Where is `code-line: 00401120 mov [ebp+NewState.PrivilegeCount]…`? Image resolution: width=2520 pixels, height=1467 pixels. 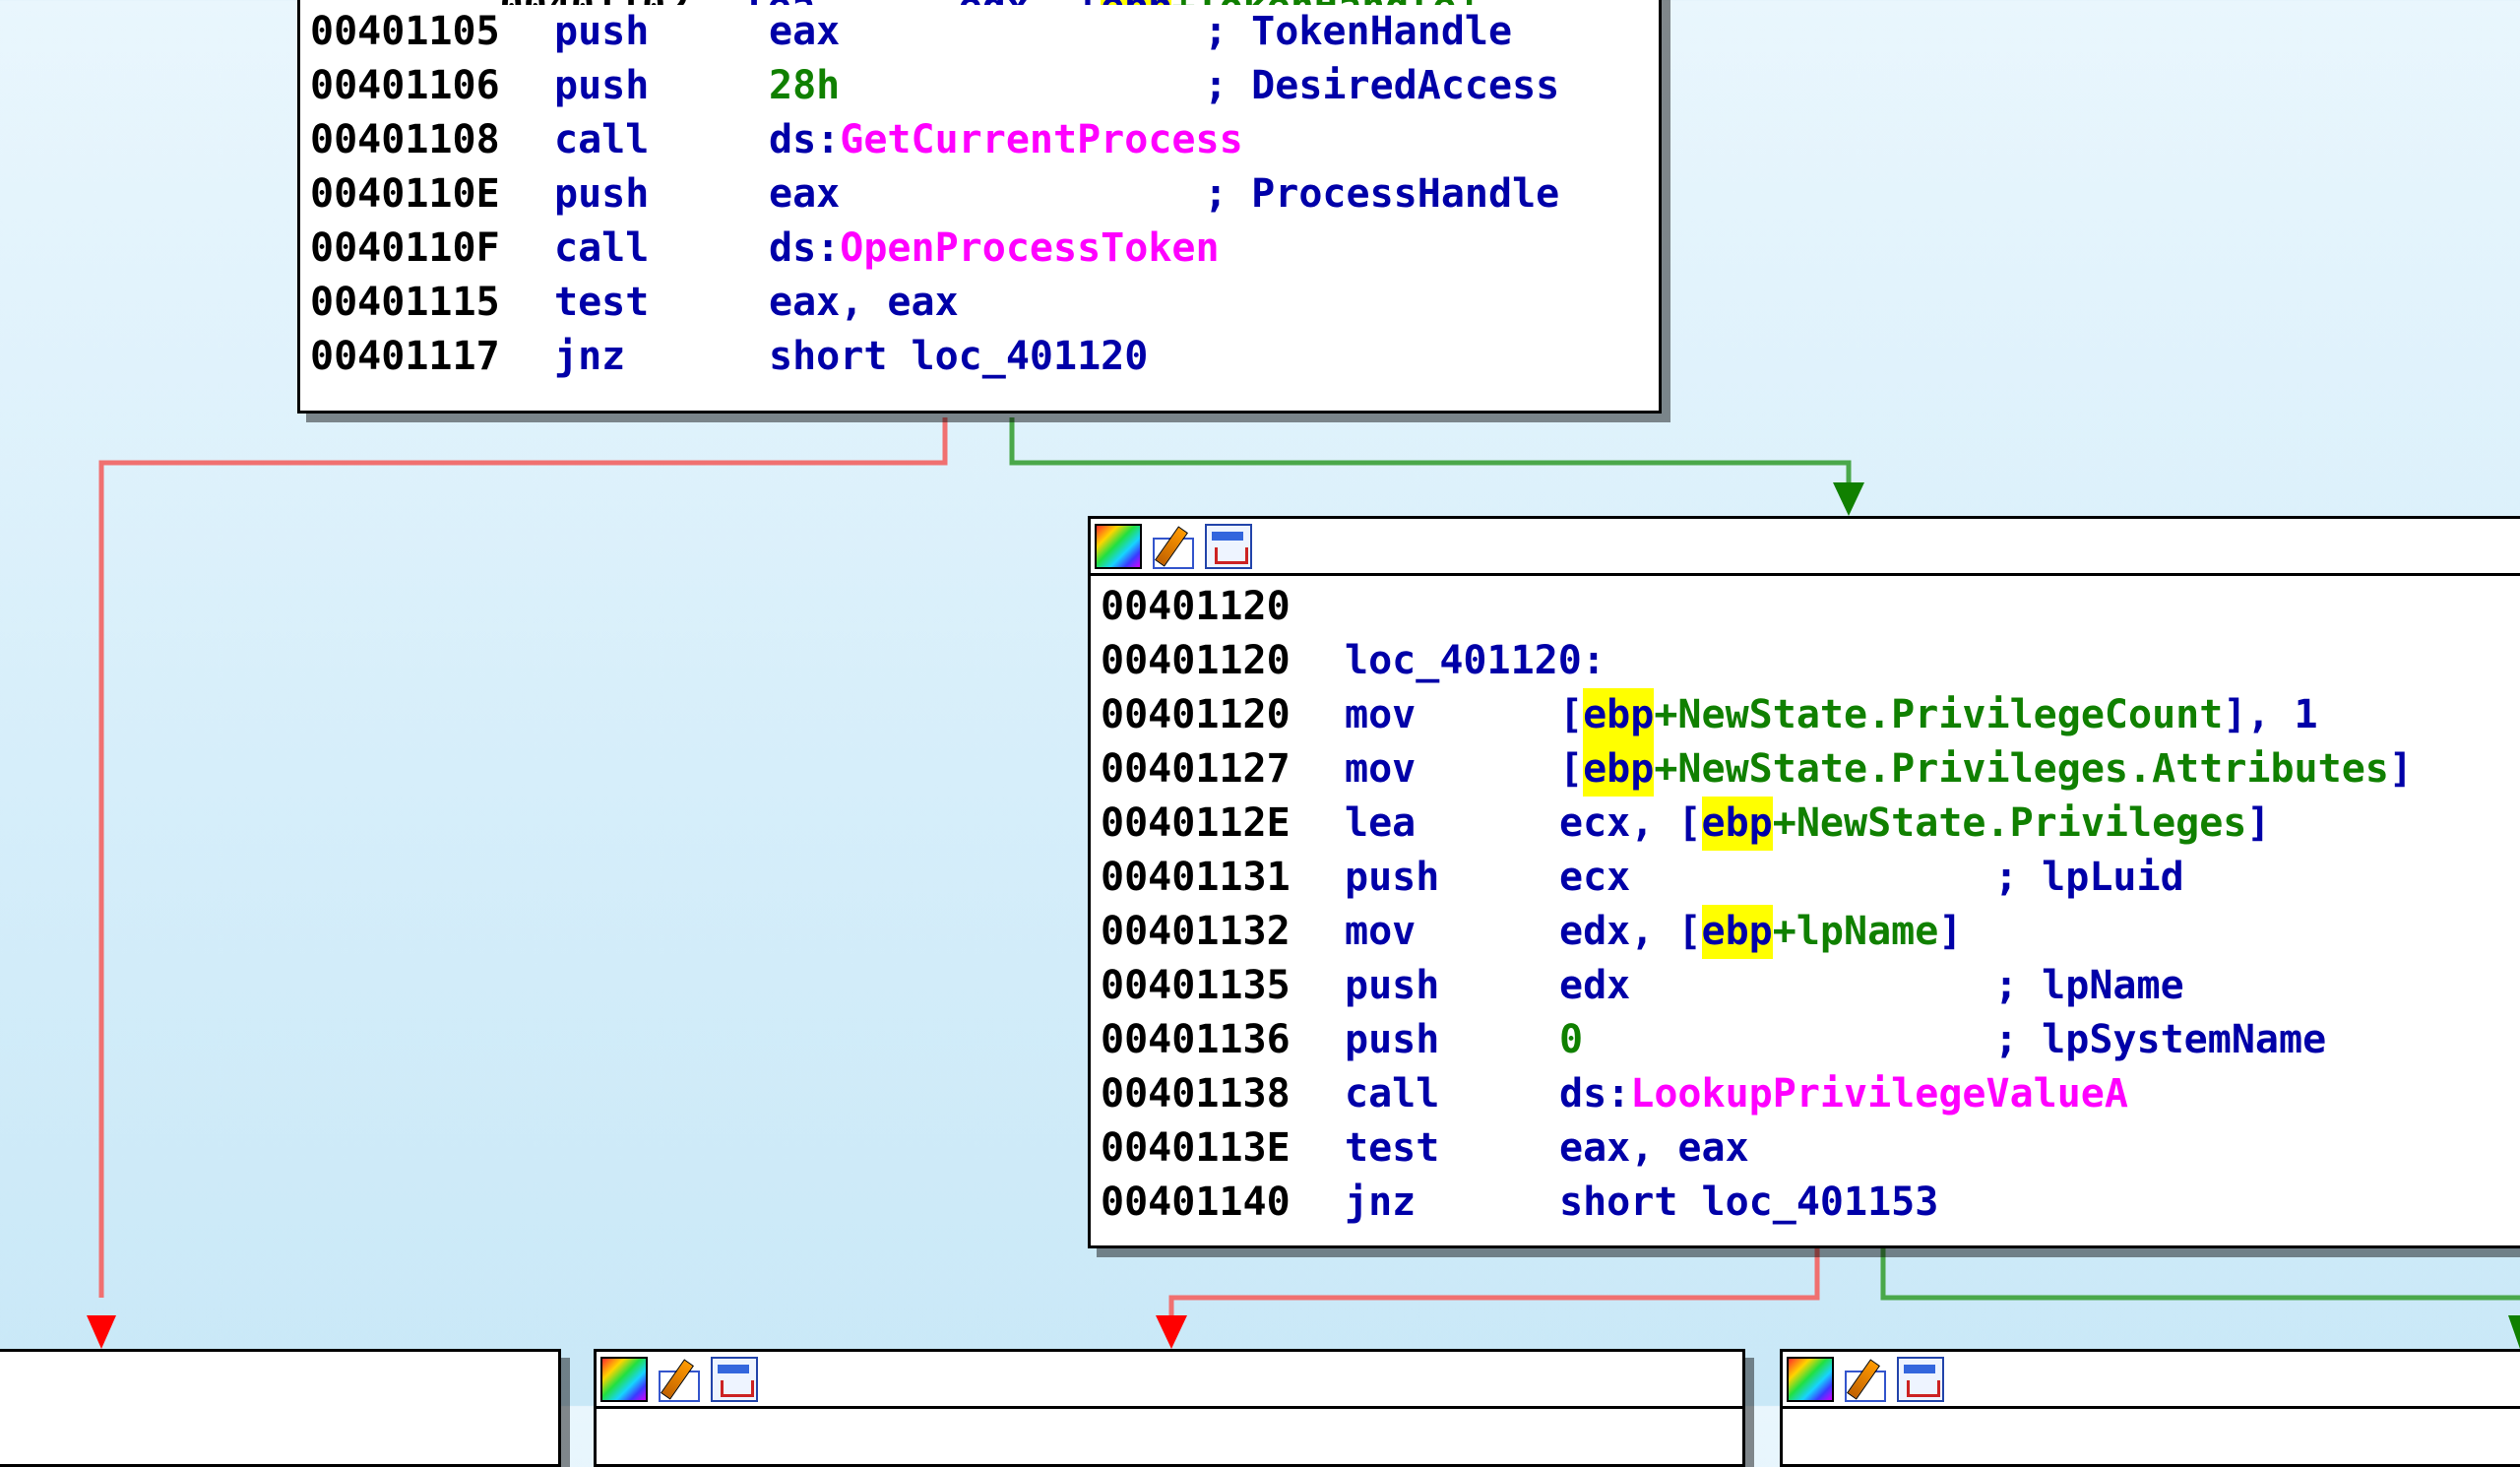
code-line: 00401120 mov [ebp+NewState.PrivilegeCount]… is located at coordinates (1810, 715).